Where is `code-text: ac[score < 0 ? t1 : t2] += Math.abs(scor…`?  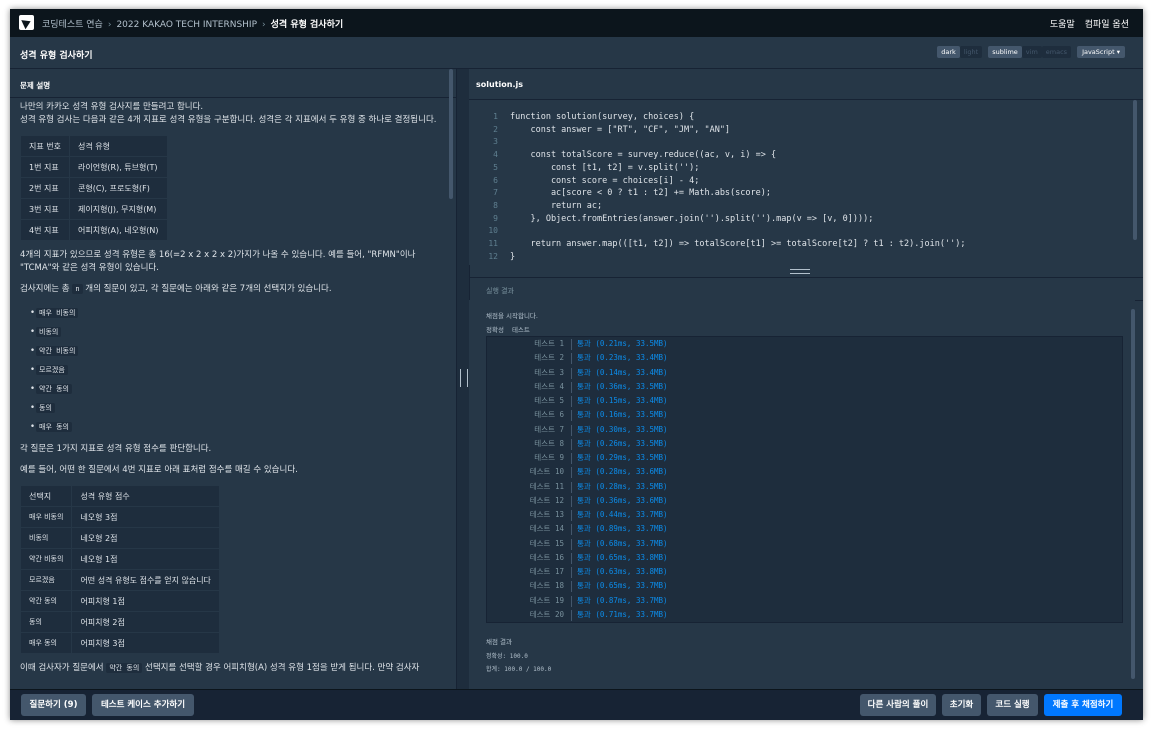 code-text: ac[score < 0 ? t1 : t2] += Math.abs(scor… is located at coordinates (640, 193).